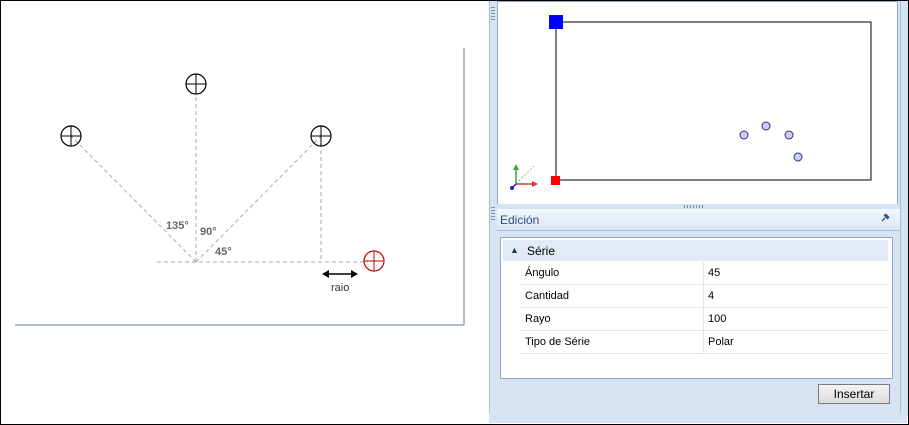 The height and width of the screenshot is (425, 909). What do you see at coordinates (713, 101) in the screenshot?
I see `preview-rectangle` at bounding box center [713, 101].